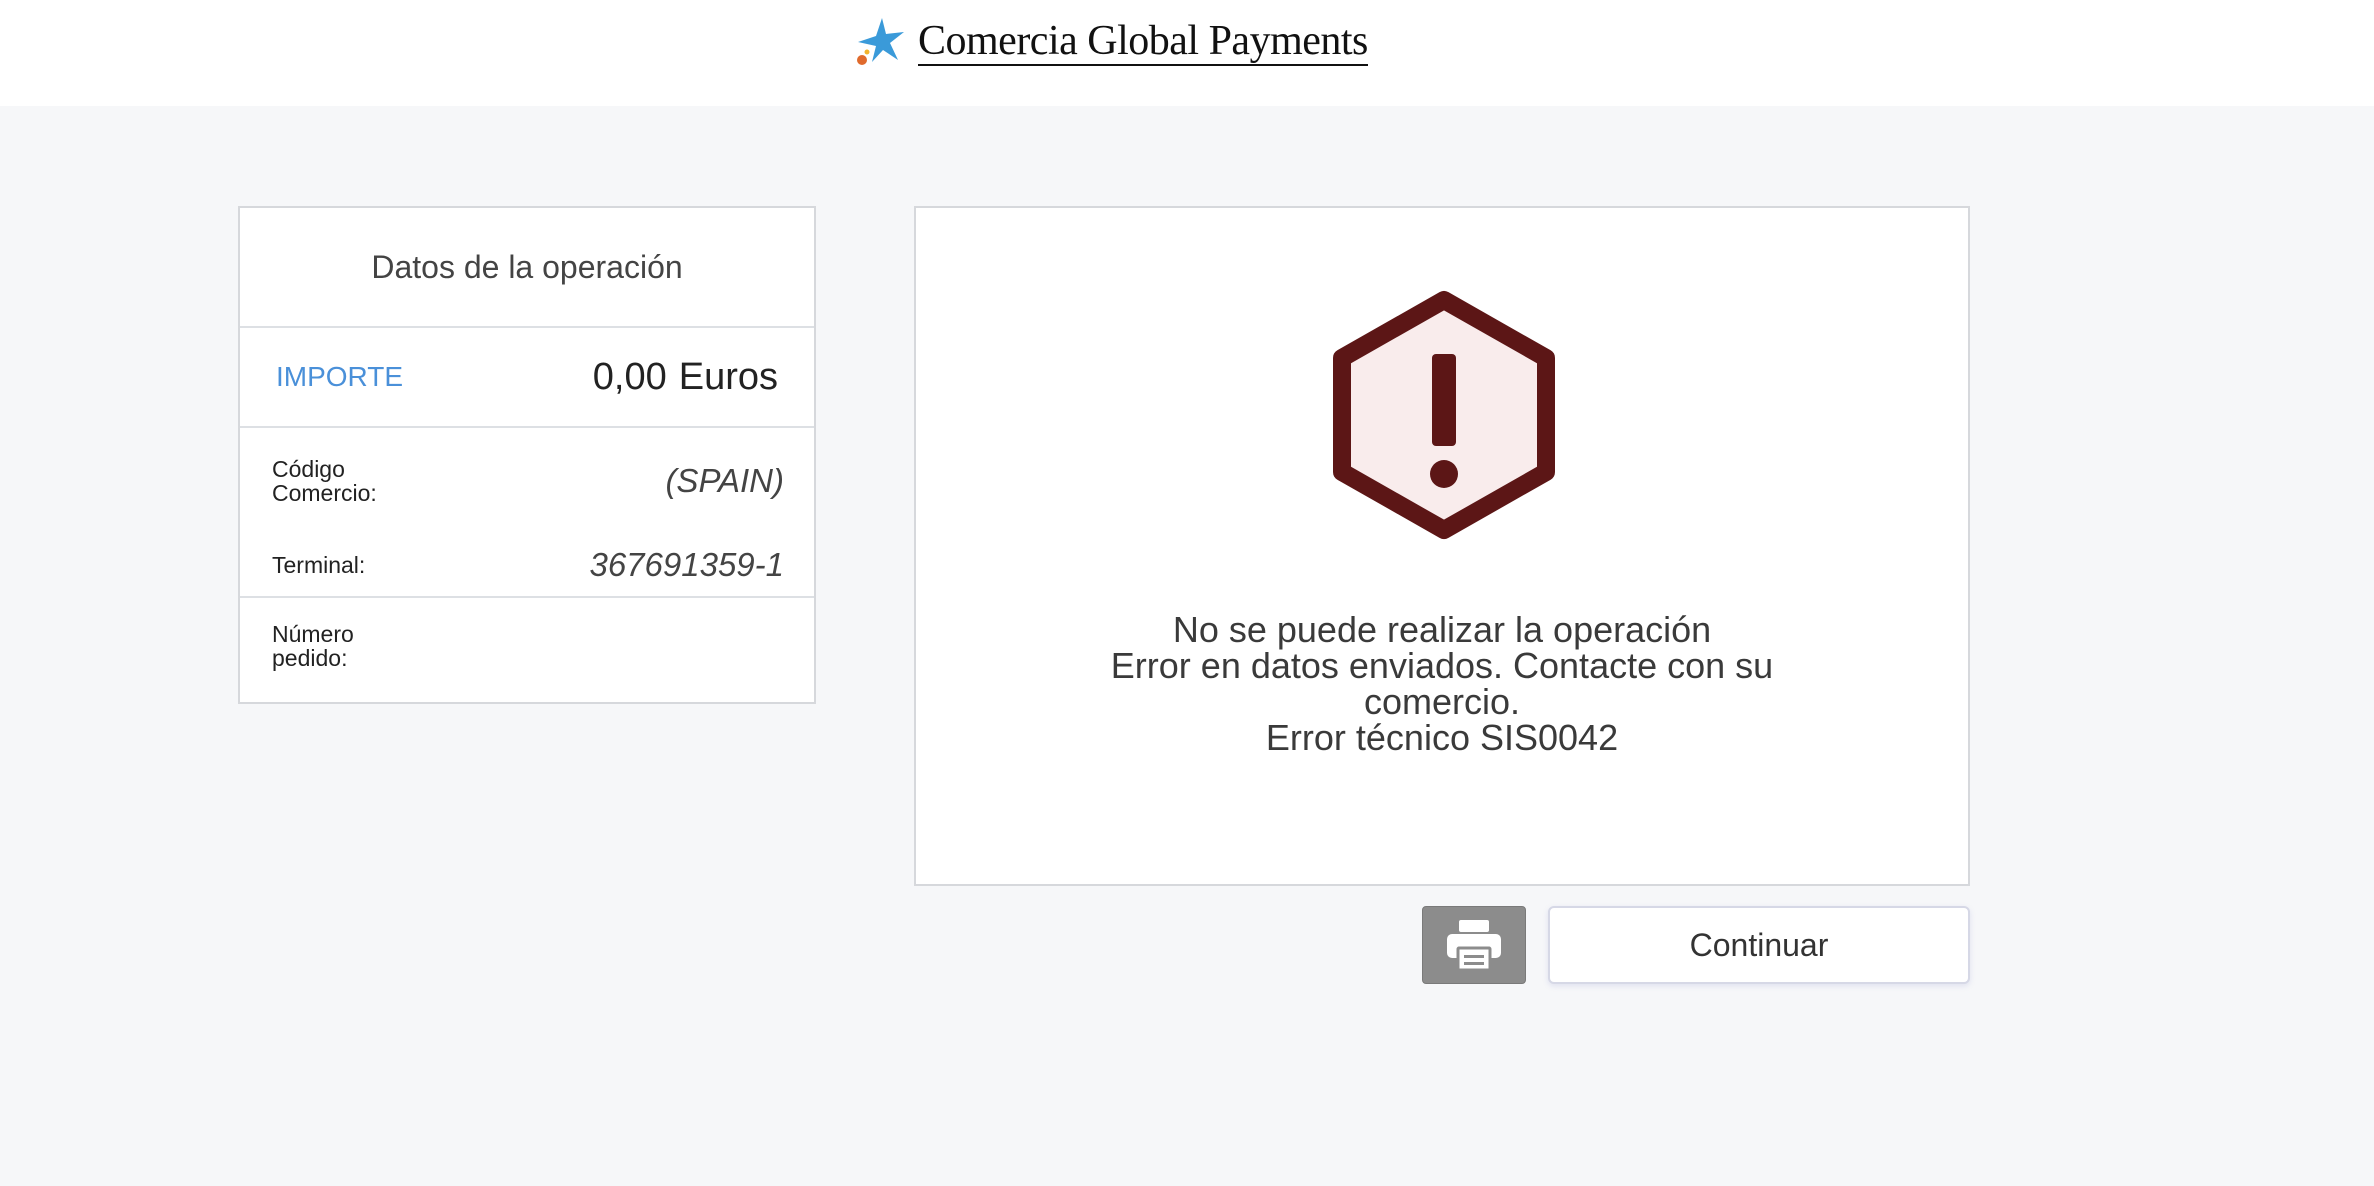 This screenshot has width=2374, height=1186. What do you see at coordinates (728, 376) in the screenshot?
I see `amount-currency: Euros` at bounding box center [728, 376].